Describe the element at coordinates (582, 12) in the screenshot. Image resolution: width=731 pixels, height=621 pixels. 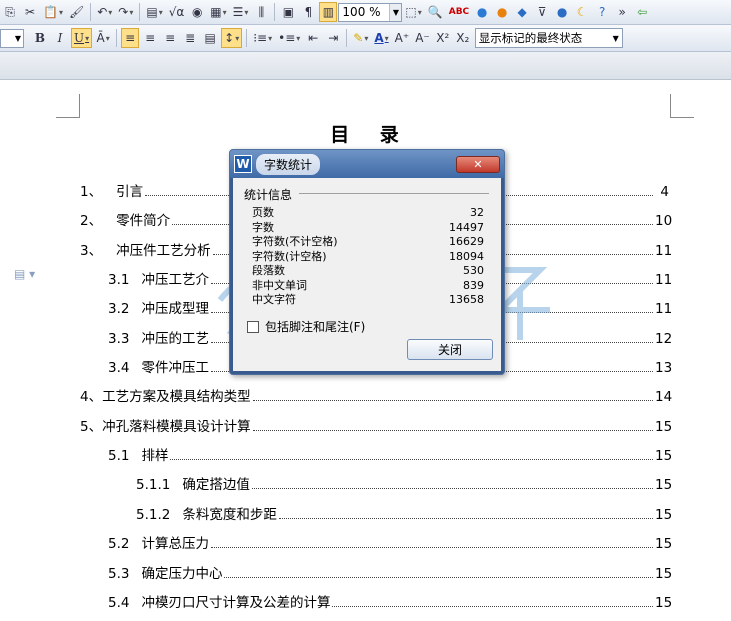
I see `moon-icon: ☾` at that location.